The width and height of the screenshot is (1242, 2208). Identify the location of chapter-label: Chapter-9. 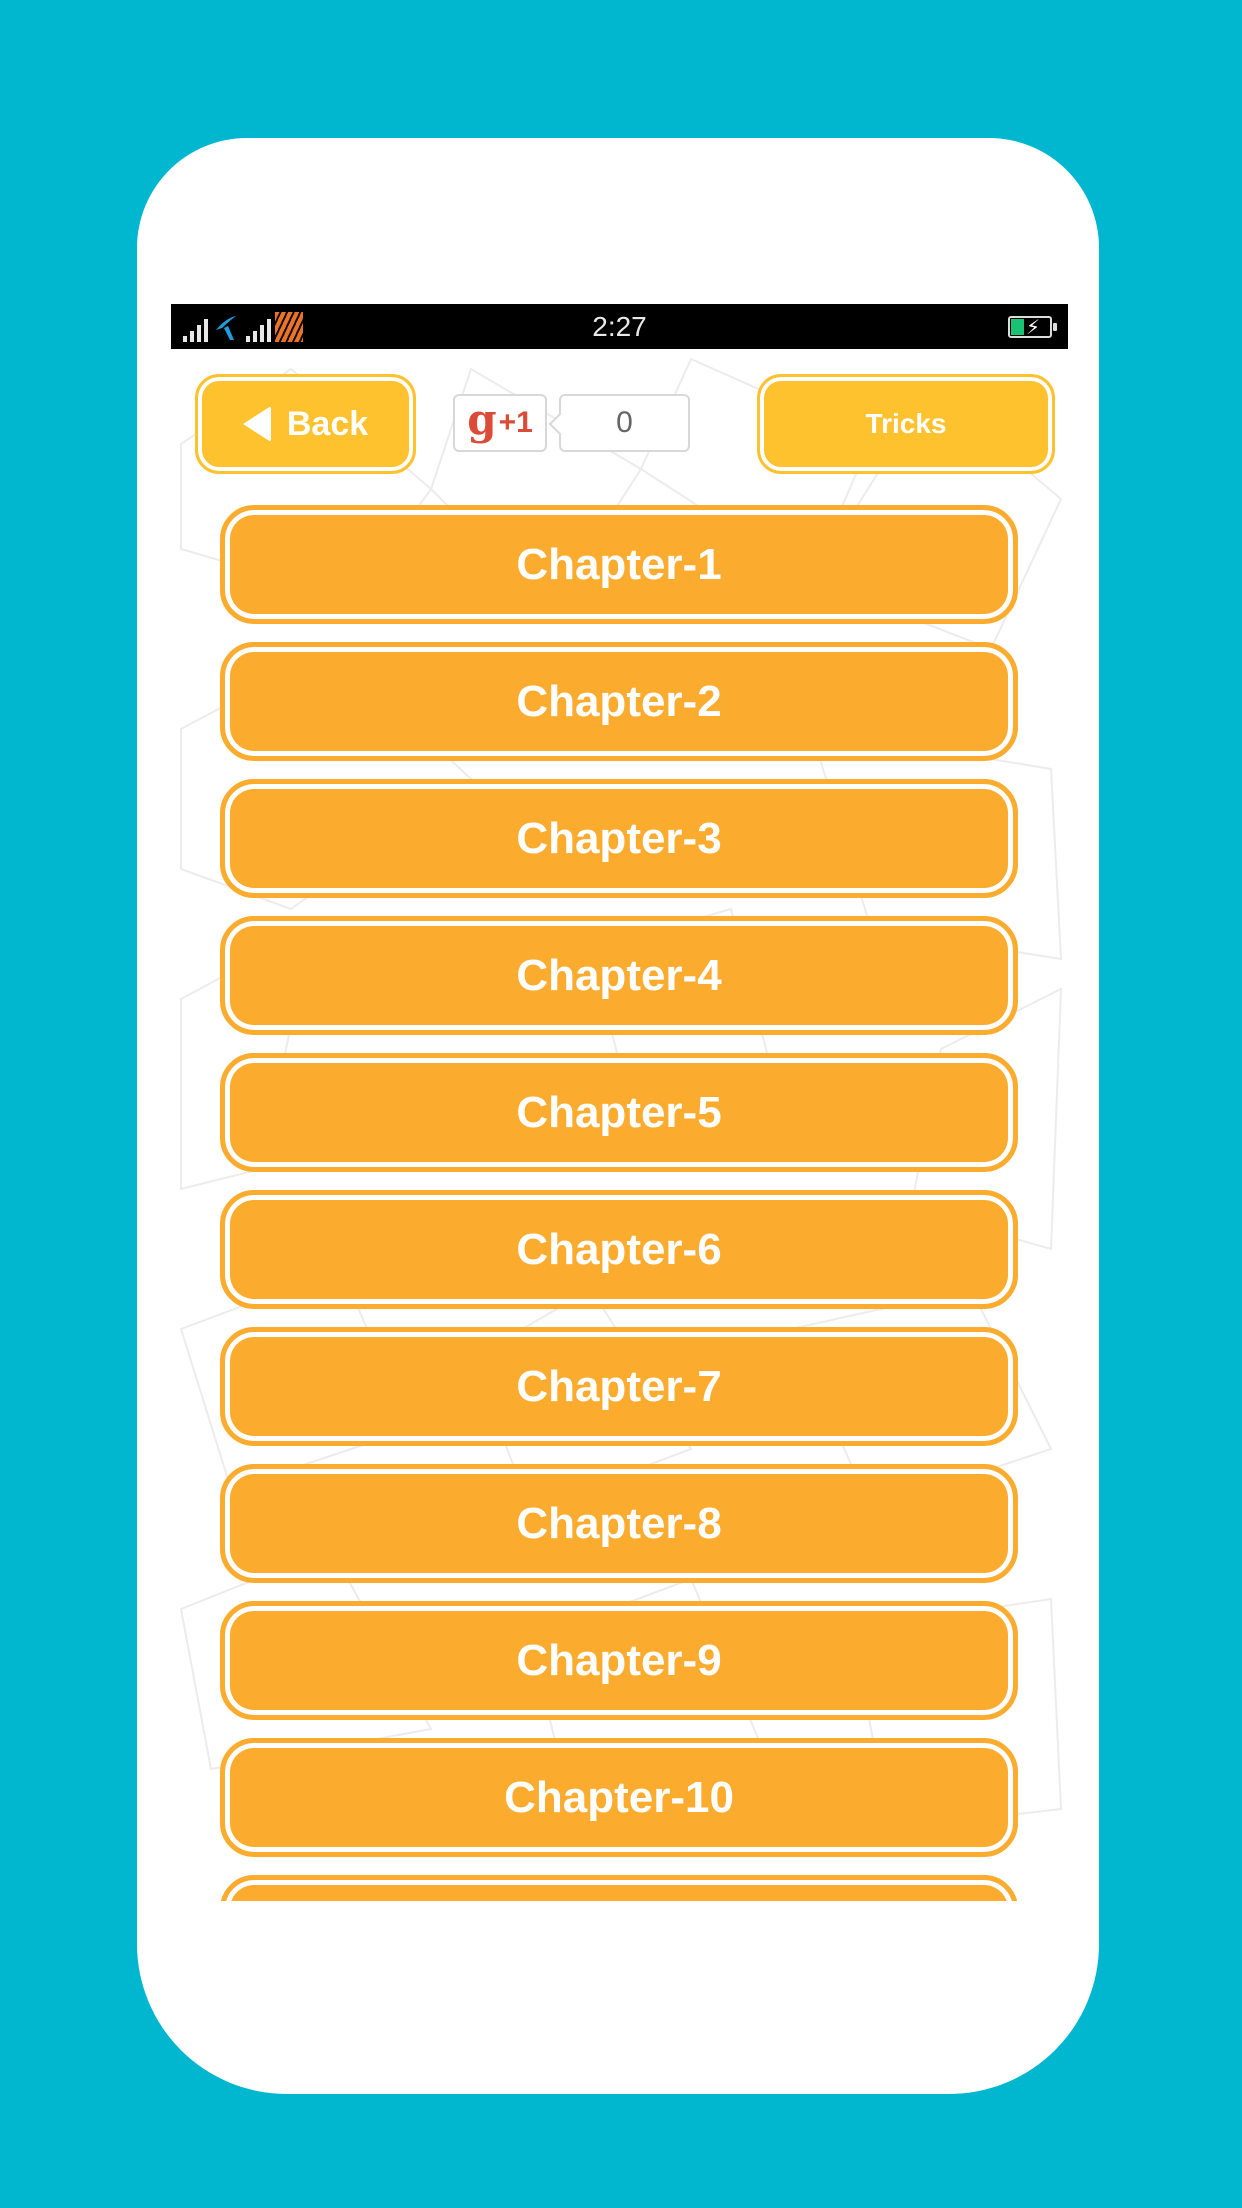
(619, 1660).